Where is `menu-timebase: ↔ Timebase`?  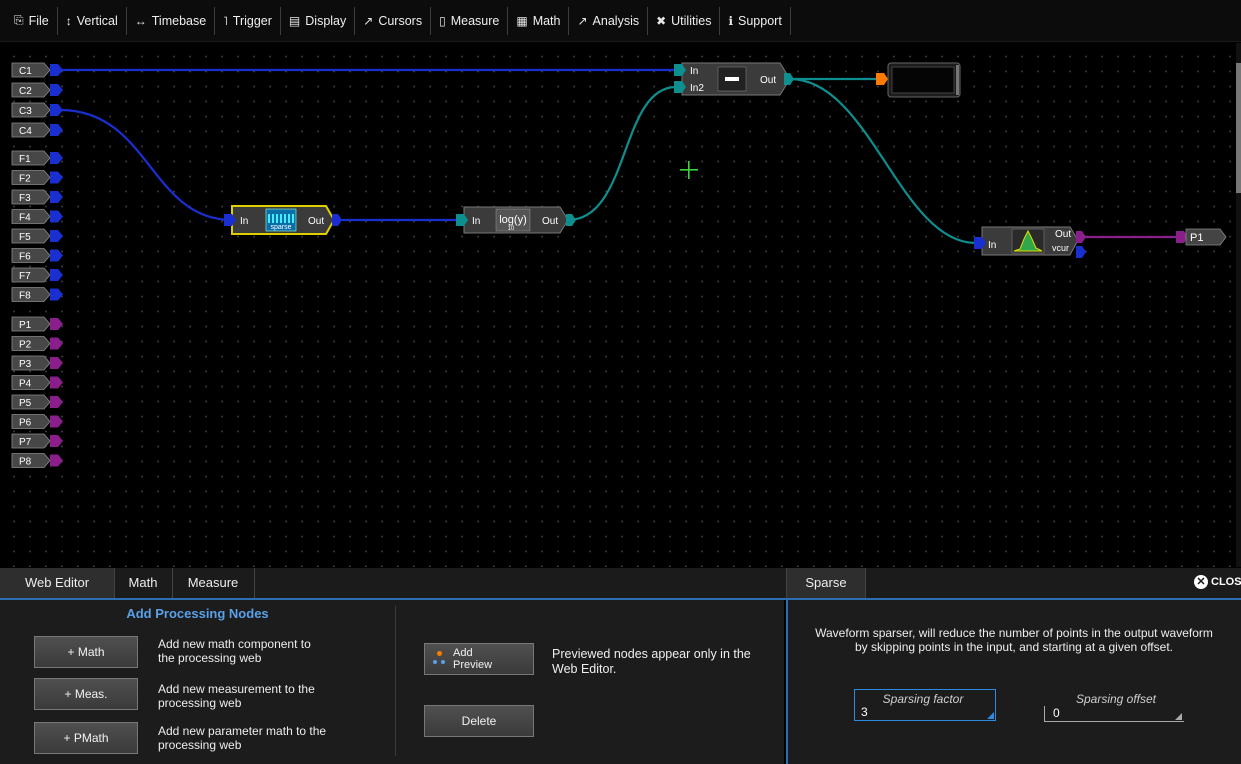 menu-timebase: ↔ Timebase is located at coordinates (171, 20).